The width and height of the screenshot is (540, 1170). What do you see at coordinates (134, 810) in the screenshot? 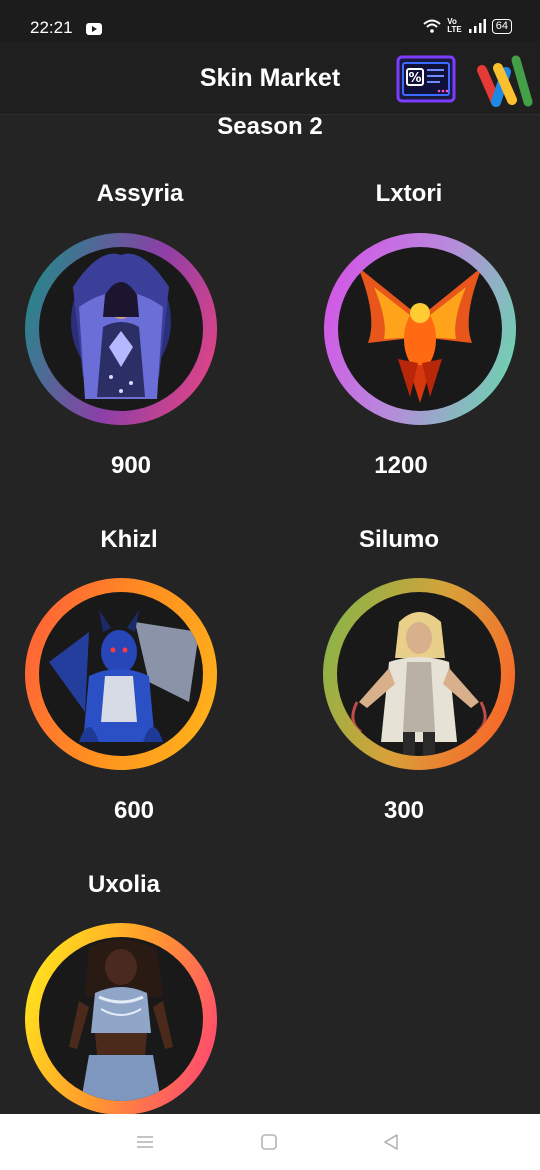
I see `skin-price-khizl: 600` at bounding box center [134, 810].